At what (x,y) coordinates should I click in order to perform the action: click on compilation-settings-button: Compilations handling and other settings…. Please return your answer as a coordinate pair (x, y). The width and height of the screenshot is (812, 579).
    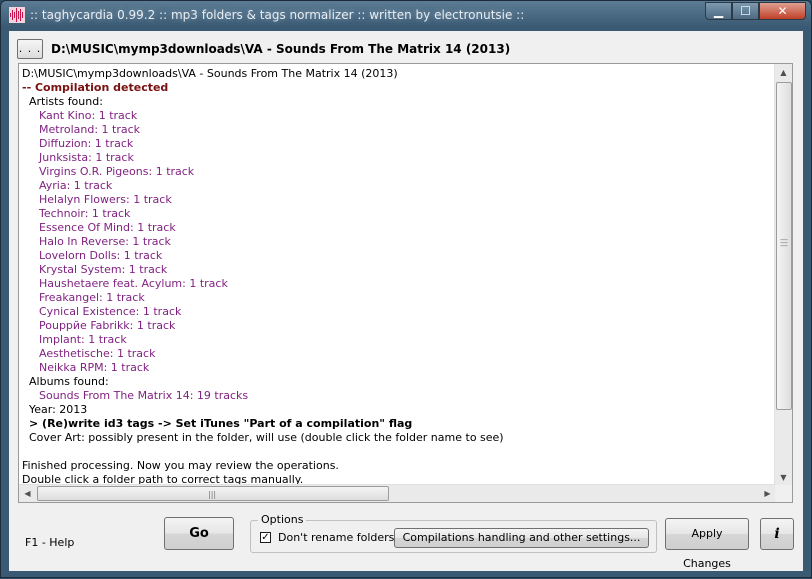
    Looking at the image, I should click on (521, 538).